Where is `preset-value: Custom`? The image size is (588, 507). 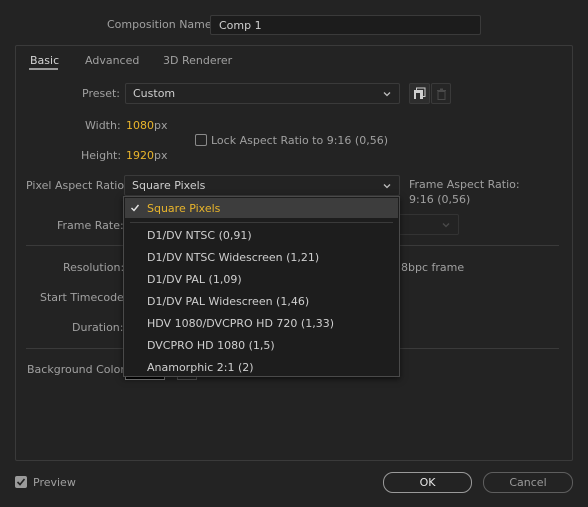 preset-value: Custom is located at coordinates (154, 93).